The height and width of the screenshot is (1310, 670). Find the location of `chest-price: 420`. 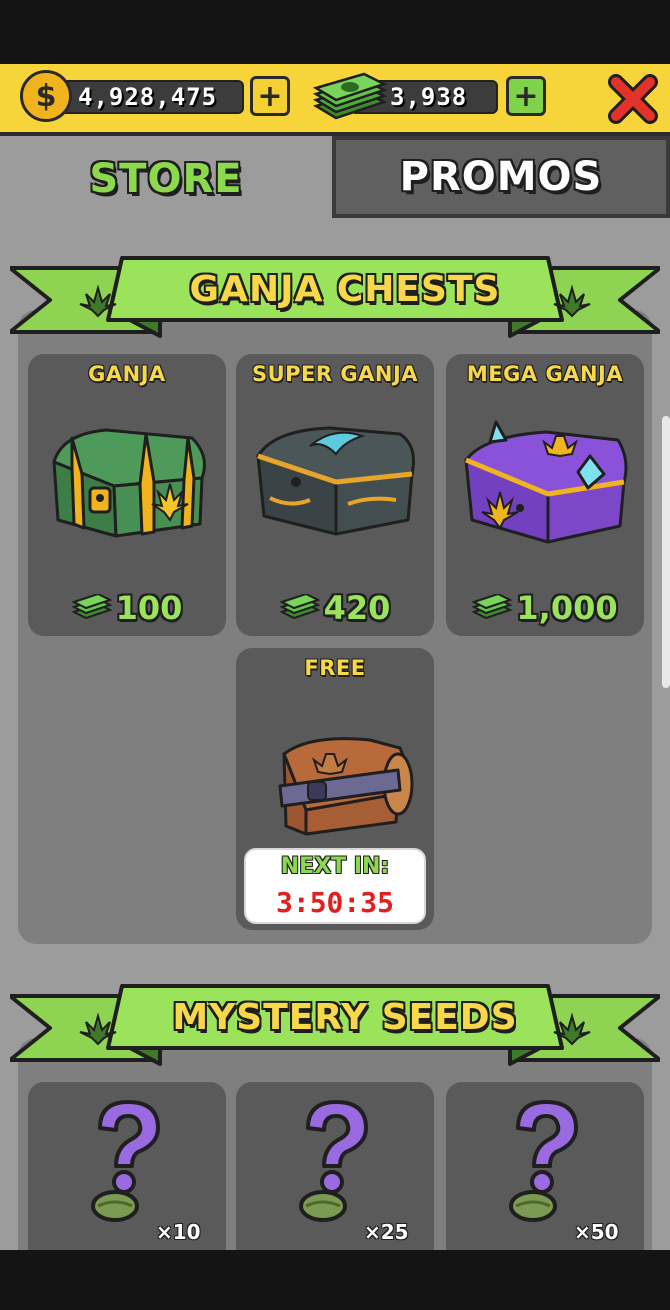

chest-price: 420 is located at coordinates (335, 608).